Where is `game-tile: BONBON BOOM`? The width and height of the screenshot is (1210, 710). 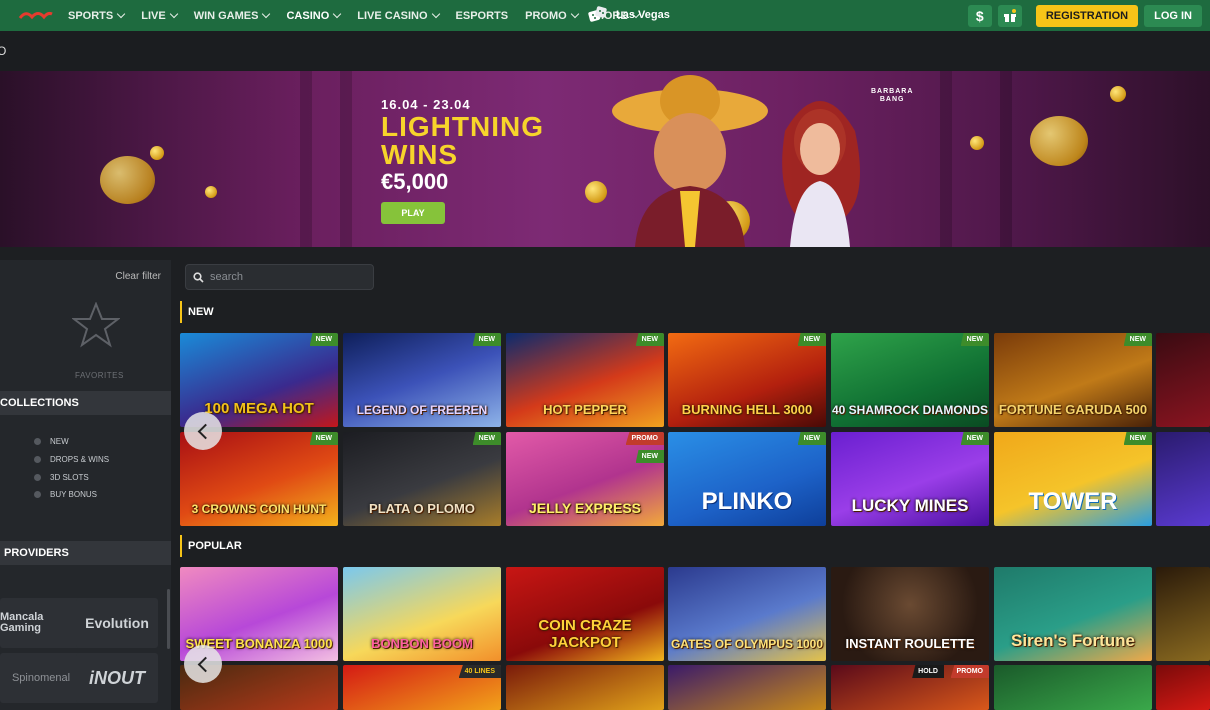
game-tile: BONBON BOOM is located at coordinates (422, 614).